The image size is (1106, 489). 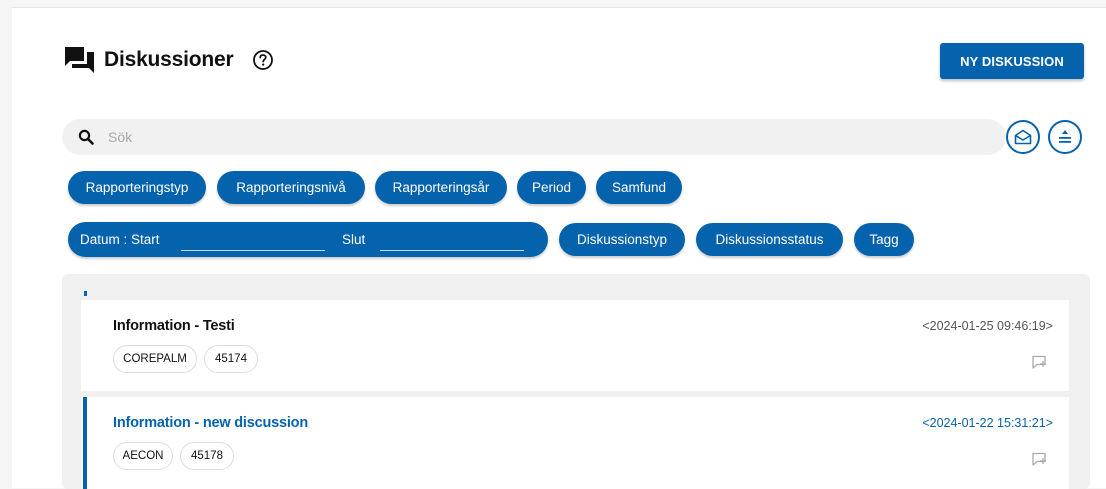 I want to click on page-header: Diskussioner, so click(x=169, y=60).